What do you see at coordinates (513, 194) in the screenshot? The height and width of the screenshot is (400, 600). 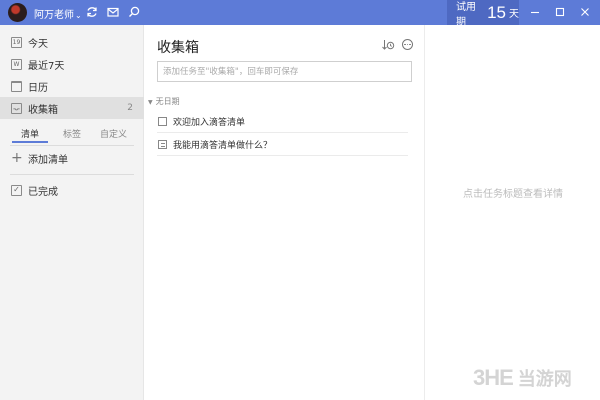 I see `detail-placeholder-text: 点击任务标题查看详情` at bounding box center [513, 194].